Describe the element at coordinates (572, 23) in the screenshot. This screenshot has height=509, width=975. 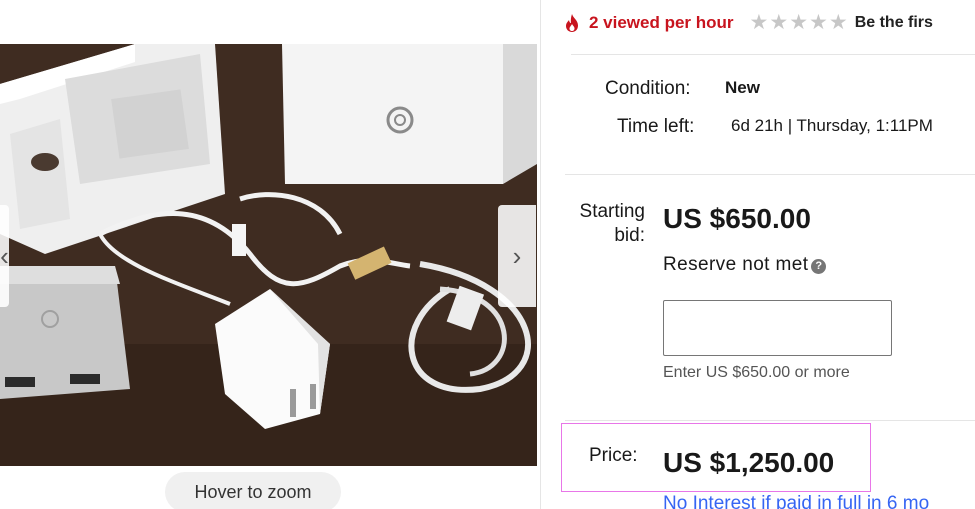
I see `fire-icon` at that location.